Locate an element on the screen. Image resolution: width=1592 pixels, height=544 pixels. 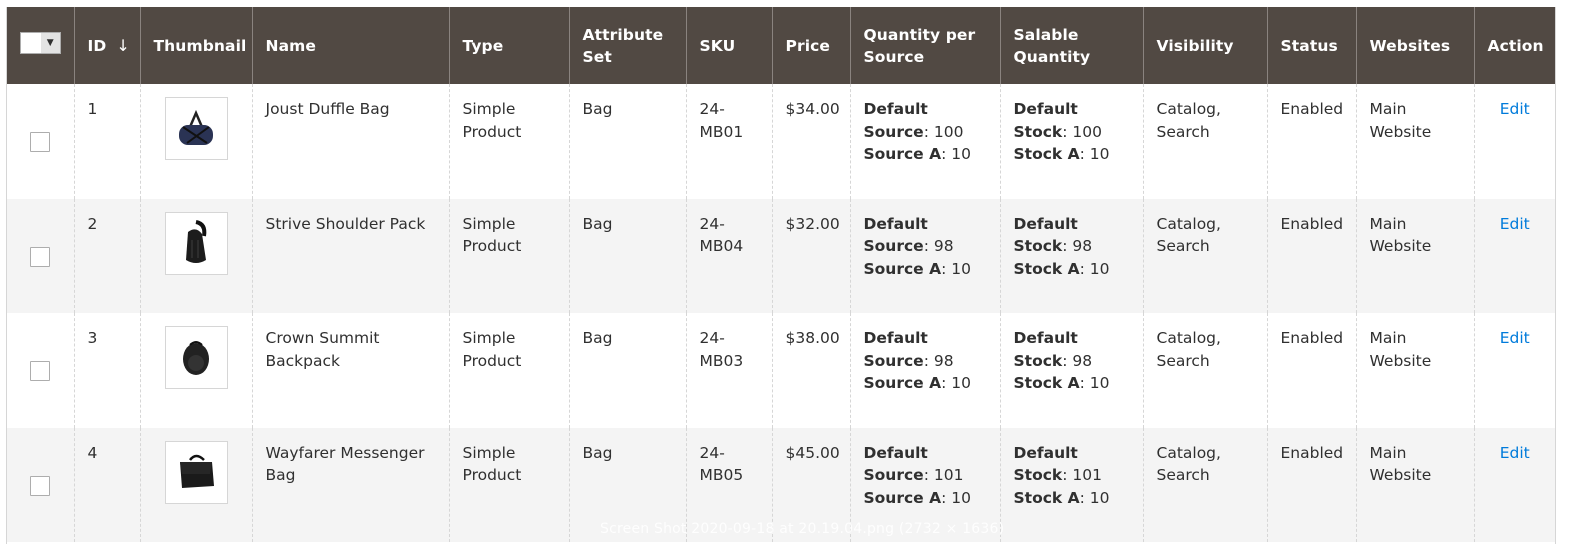
price-cell: $32.00 is located at coordinates (810, 255).